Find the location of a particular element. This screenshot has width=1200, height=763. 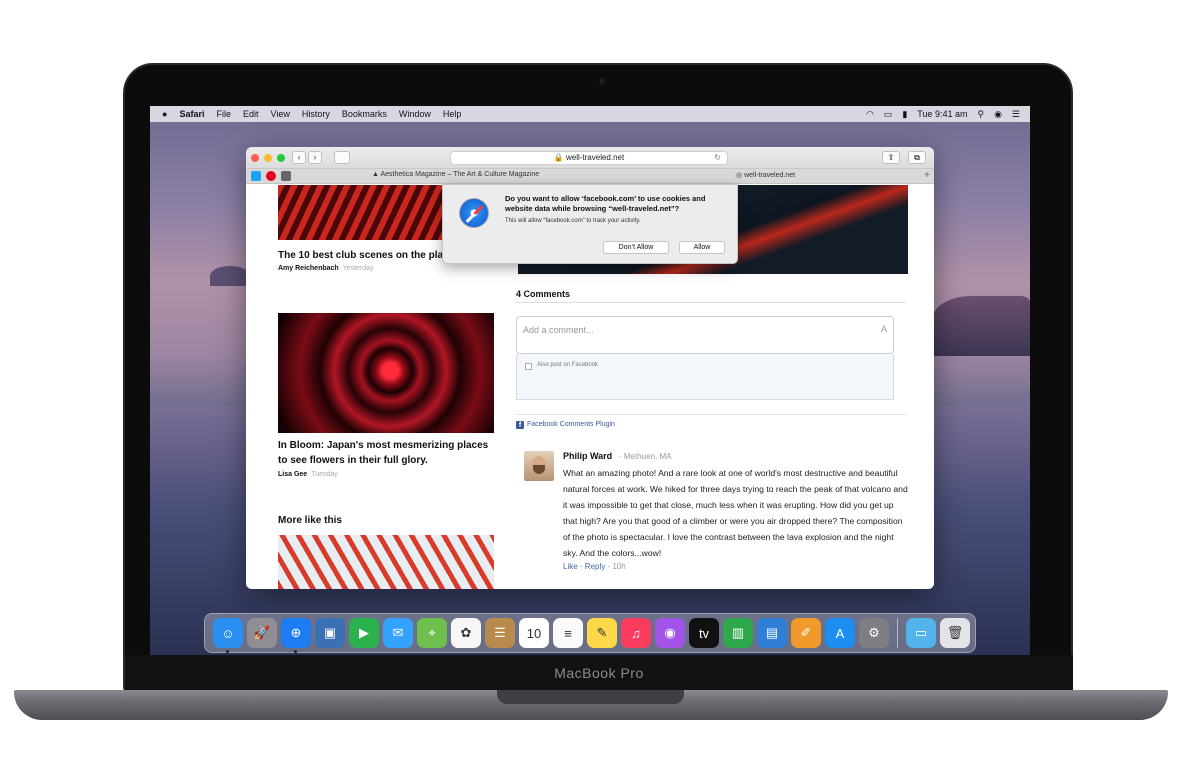

photos-icon: ✿ is located at coordinates (466, 633).